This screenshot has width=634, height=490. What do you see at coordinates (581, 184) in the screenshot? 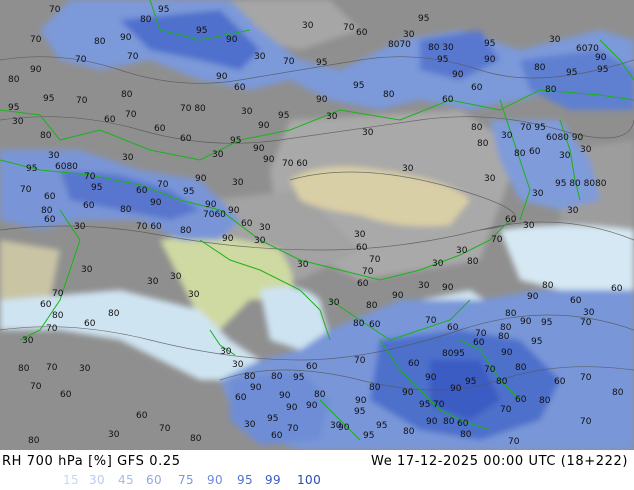
I see `contour-label: 95 80 8080` at bounding box center [581, 184].